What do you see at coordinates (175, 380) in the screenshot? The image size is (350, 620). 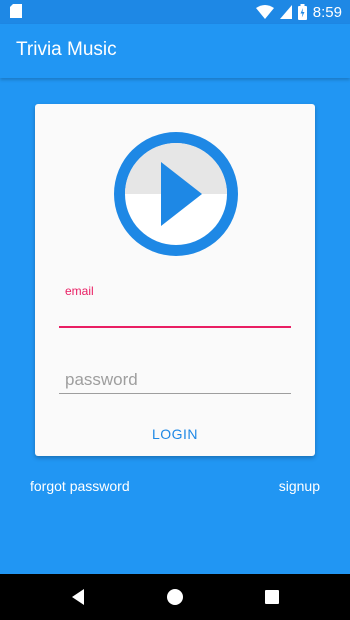 I see `password-field` at bounding box center [175, 380].